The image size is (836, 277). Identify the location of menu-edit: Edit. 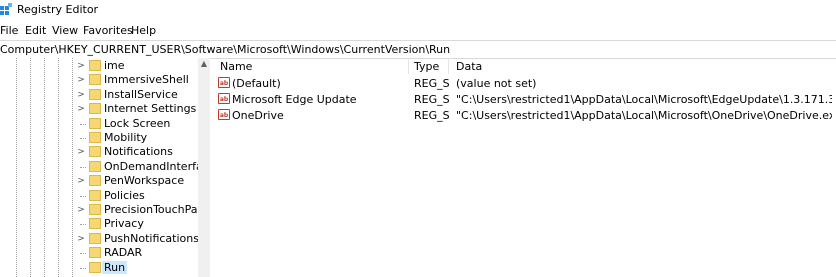
(35, 30).